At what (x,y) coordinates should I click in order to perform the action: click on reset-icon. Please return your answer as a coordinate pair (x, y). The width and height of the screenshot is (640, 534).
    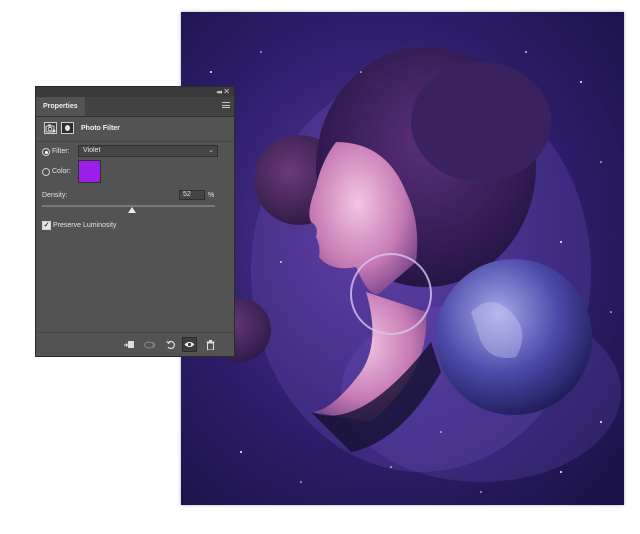
    Looking at the image, I should click on (170, 344).